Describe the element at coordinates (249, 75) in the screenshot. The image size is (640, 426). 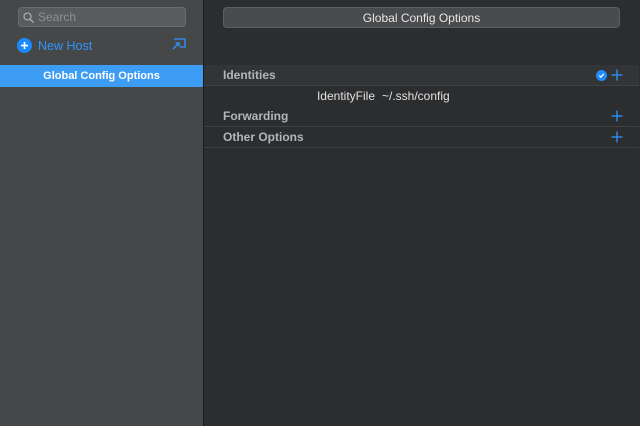
I see `section-title-identities: Identities` at that location.